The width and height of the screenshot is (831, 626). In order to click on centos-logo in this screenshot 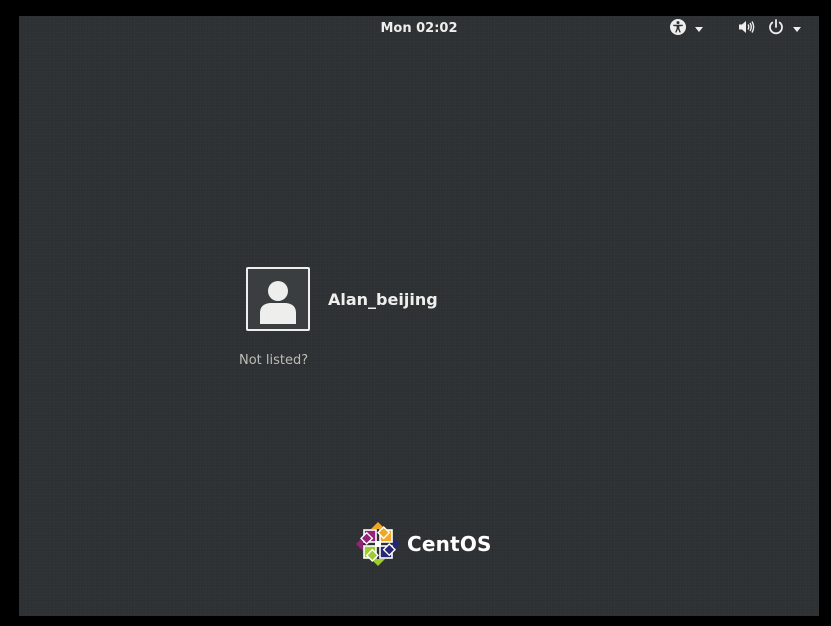, I will do `click(378, 544)`.